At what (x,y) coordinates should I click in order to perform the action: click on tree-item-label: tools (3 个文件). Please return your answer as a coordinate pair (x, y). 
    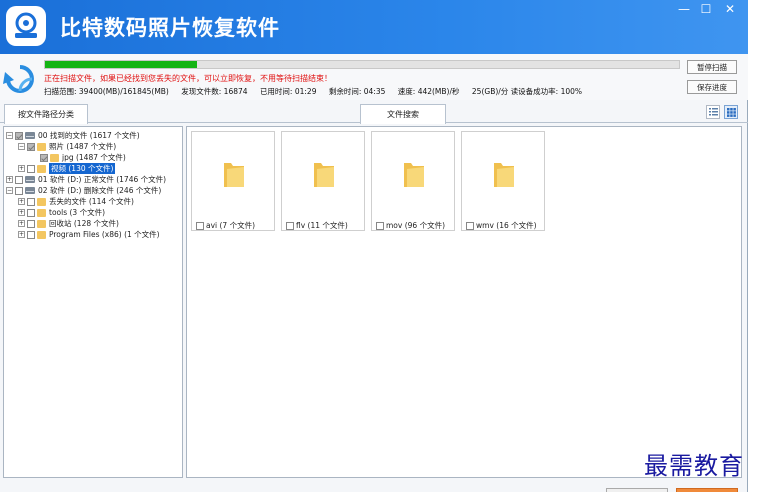
    Looking at the image, I should click on (77, 212).